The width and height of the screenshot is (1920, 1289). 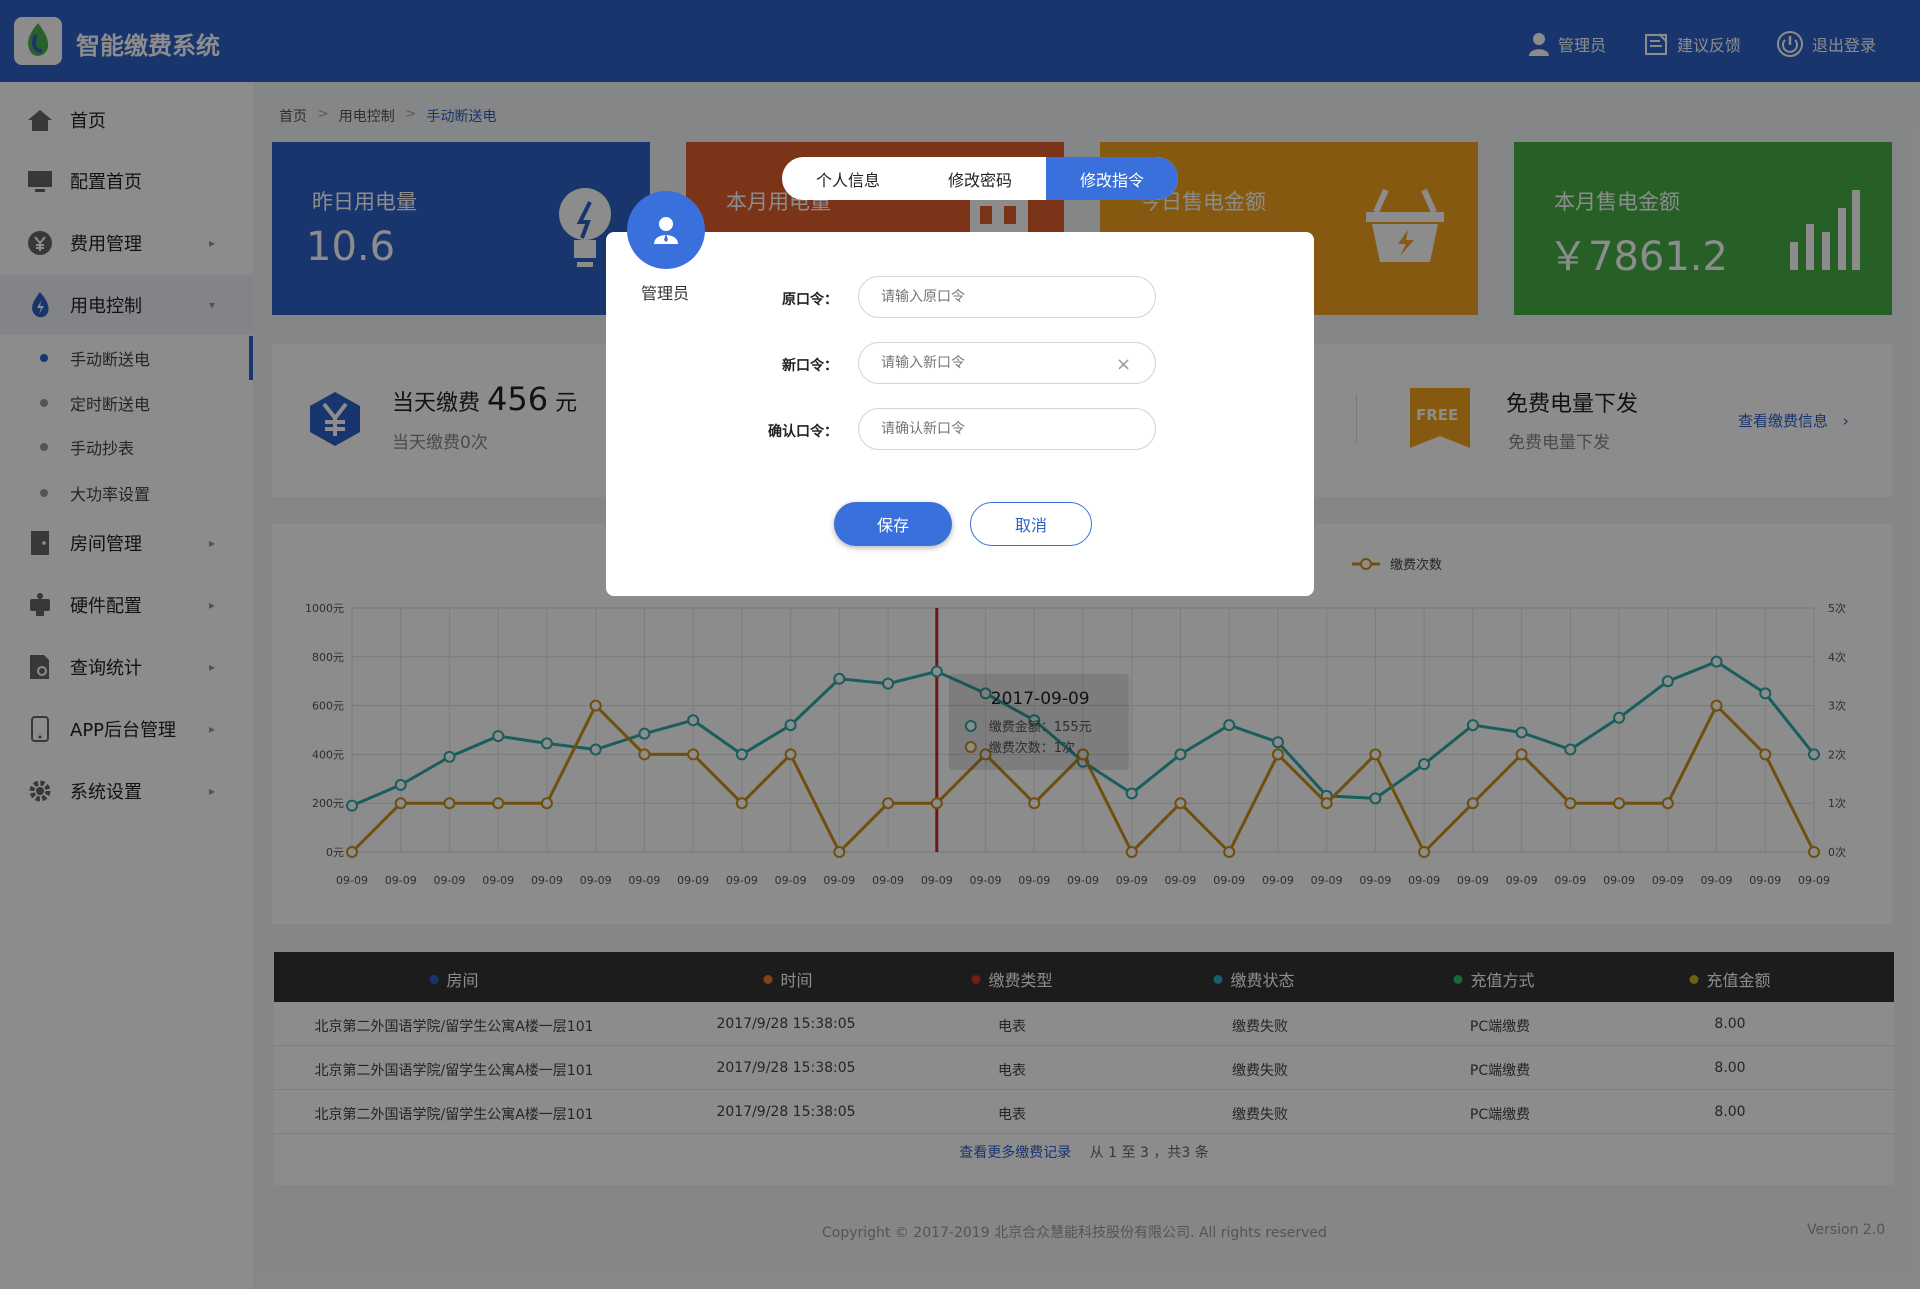 What do you see at coordinates (1007, 429) in the screenshot?
I see `confirm-command-input` at bounding box center [1007, 429].